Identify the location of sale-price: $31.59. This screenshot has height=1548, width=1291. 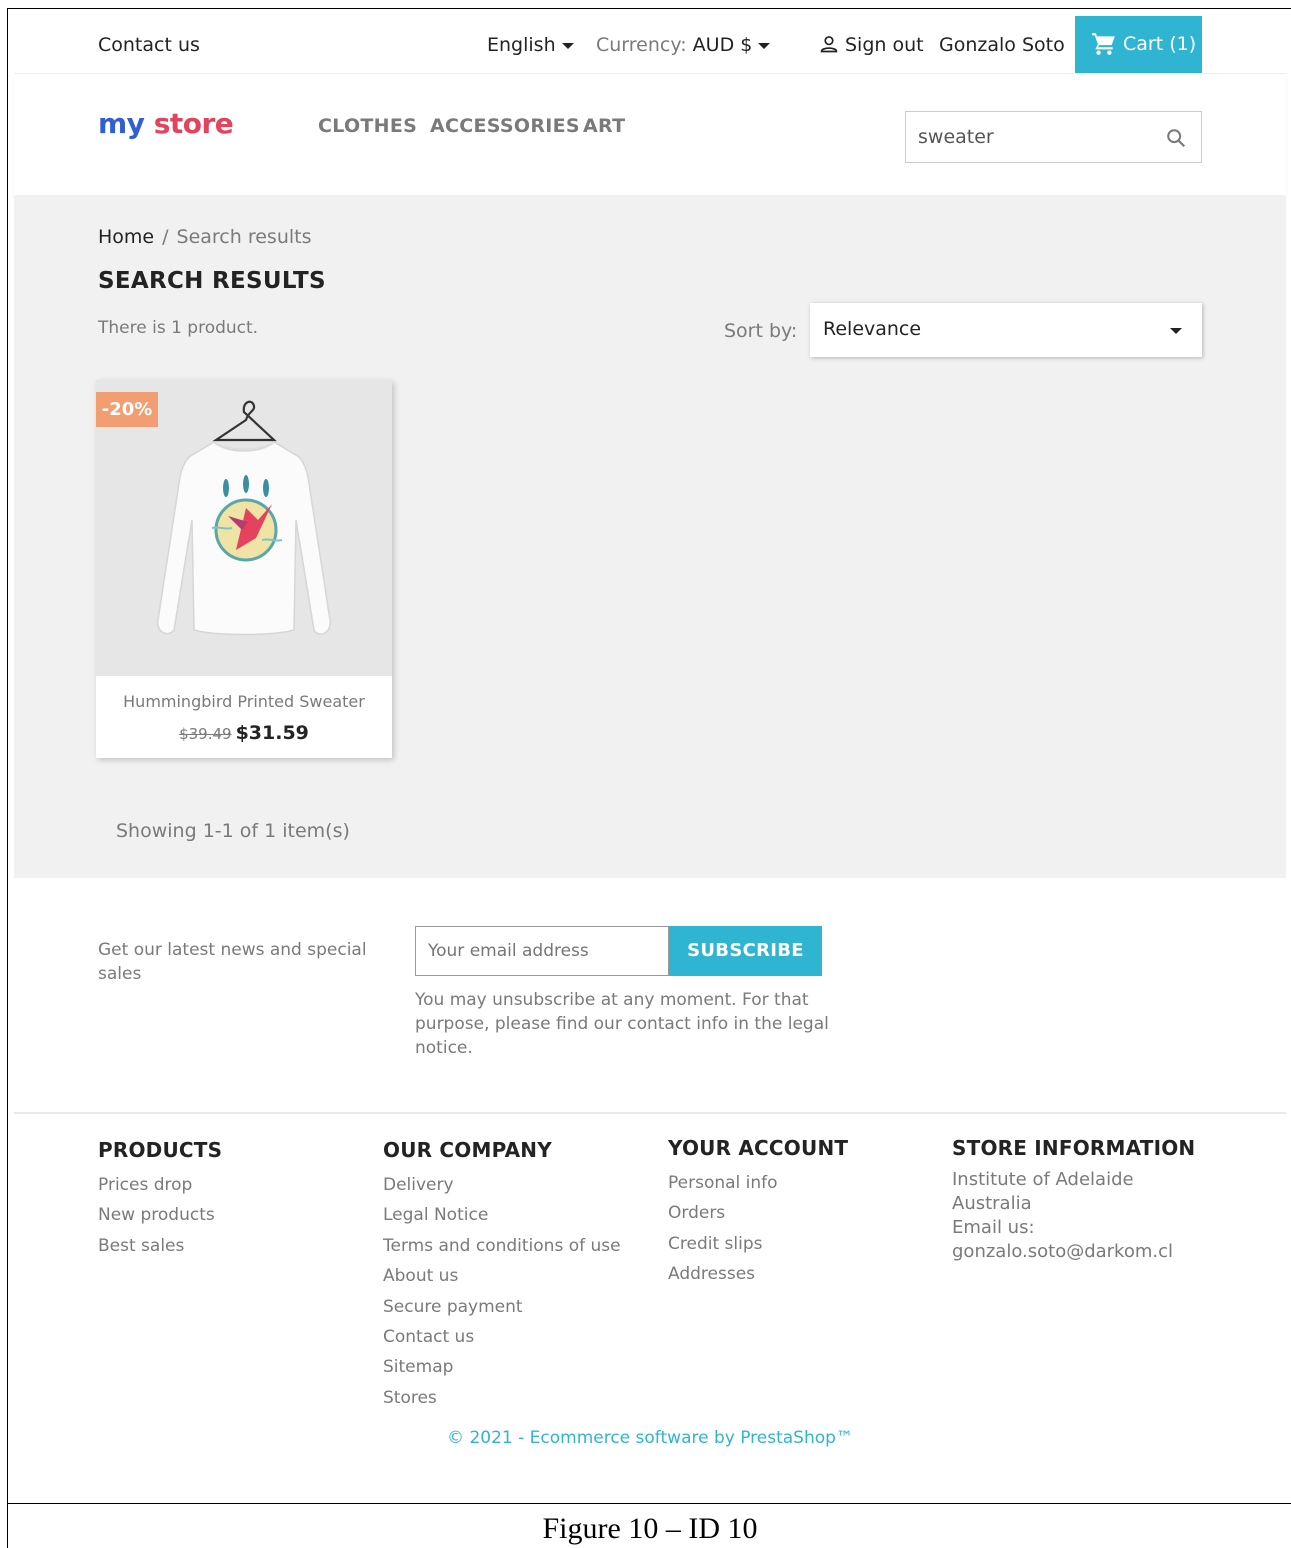
(272, 733).